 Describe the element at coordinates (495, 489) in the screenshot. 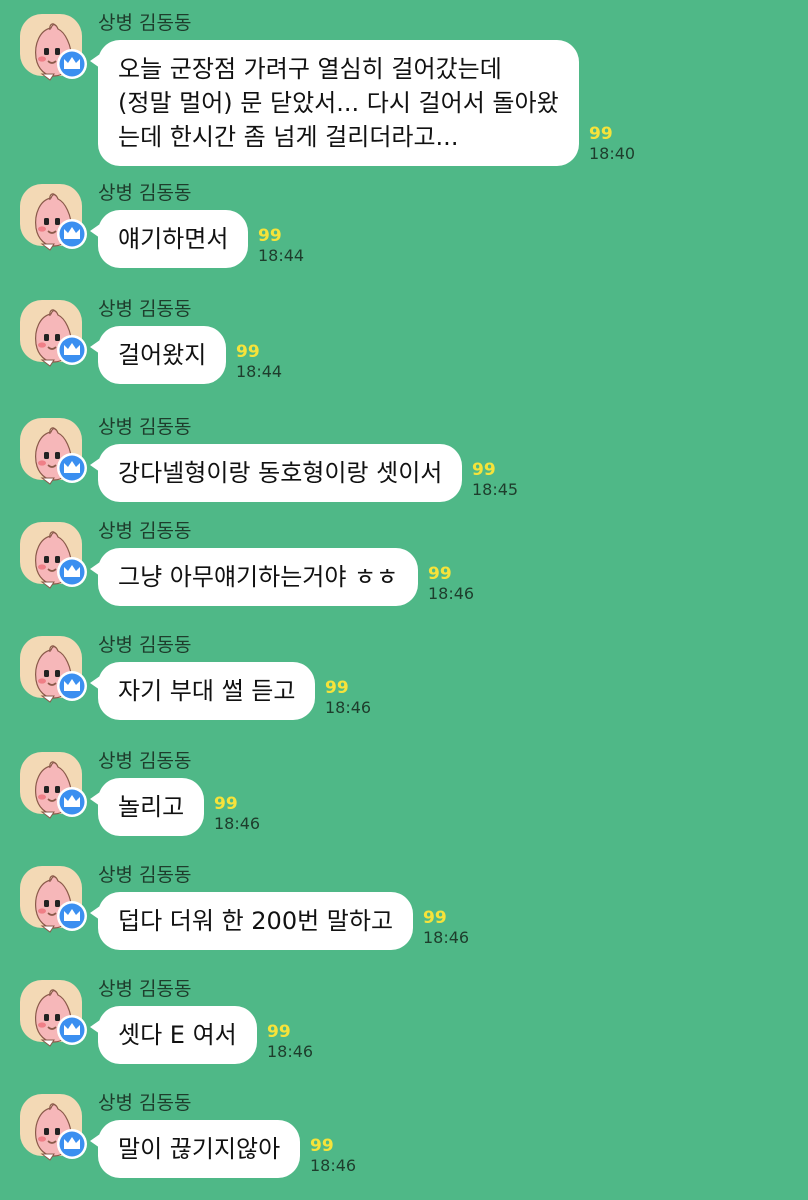

I see `message-time: 18:45` at that location.